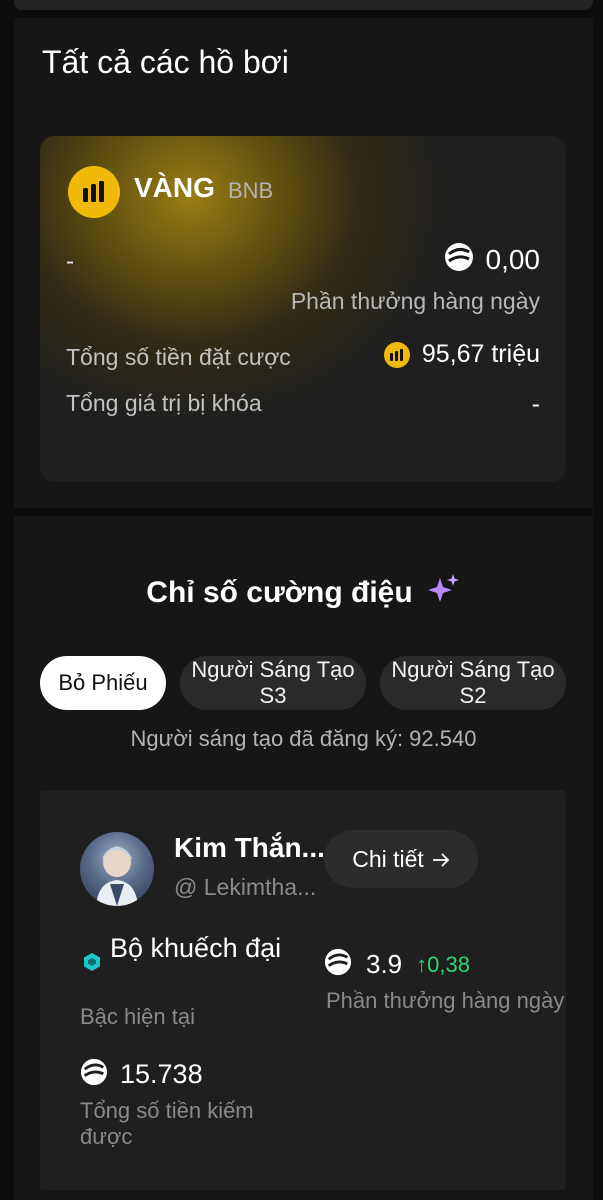 The height and width of the screenshot is (1200, 603). What do you see at coordinates (473, 683) in the screenshot?
I see `tab-creator-s2: Người Sáng Tạo S2` at bounding box center [473, 683].